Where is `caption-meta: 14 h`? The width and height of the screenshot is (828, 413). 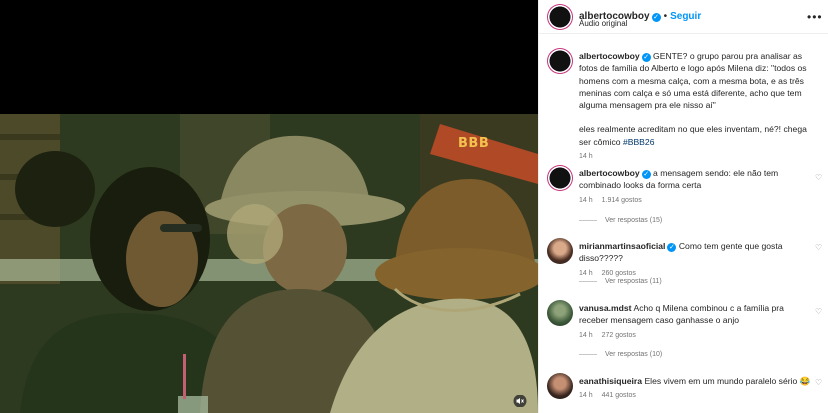
caption-meta: 14 h is located at coordinates (697, 157).